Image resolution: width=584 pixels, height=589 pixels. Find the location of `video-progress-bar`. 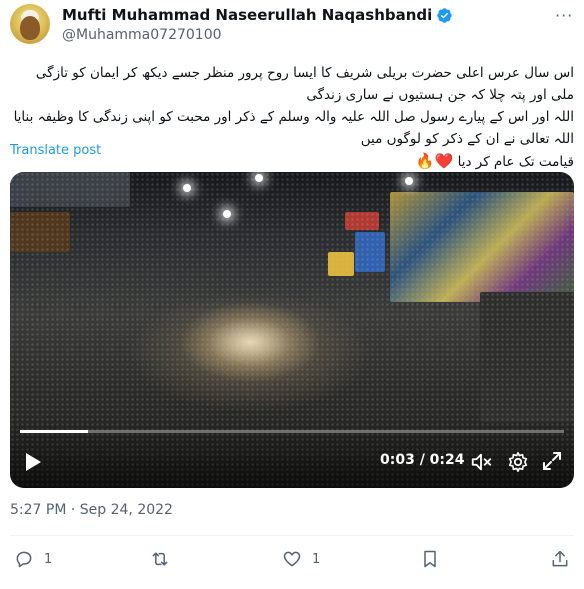

video-progress-bar is located at coordinates (292, 431).